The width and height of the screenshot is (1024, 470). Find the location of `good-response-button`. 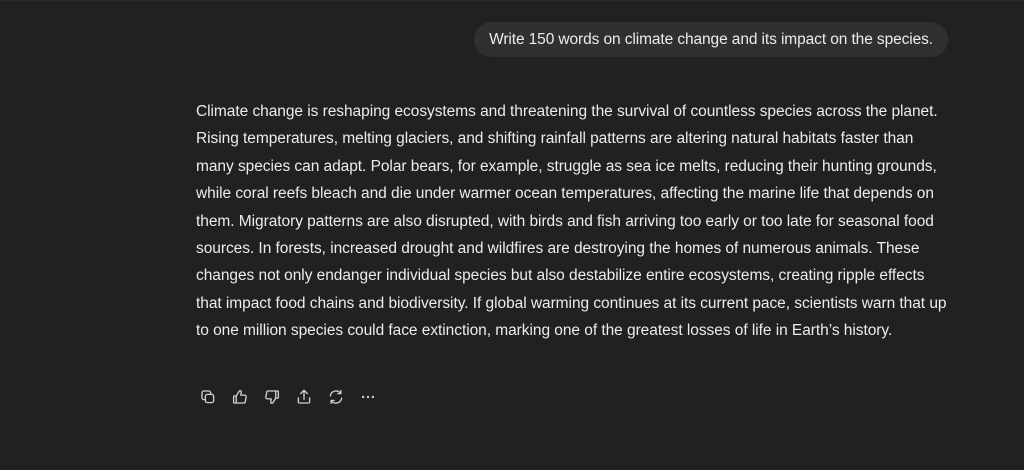

good-response-button is located at coordinates (240, 397).